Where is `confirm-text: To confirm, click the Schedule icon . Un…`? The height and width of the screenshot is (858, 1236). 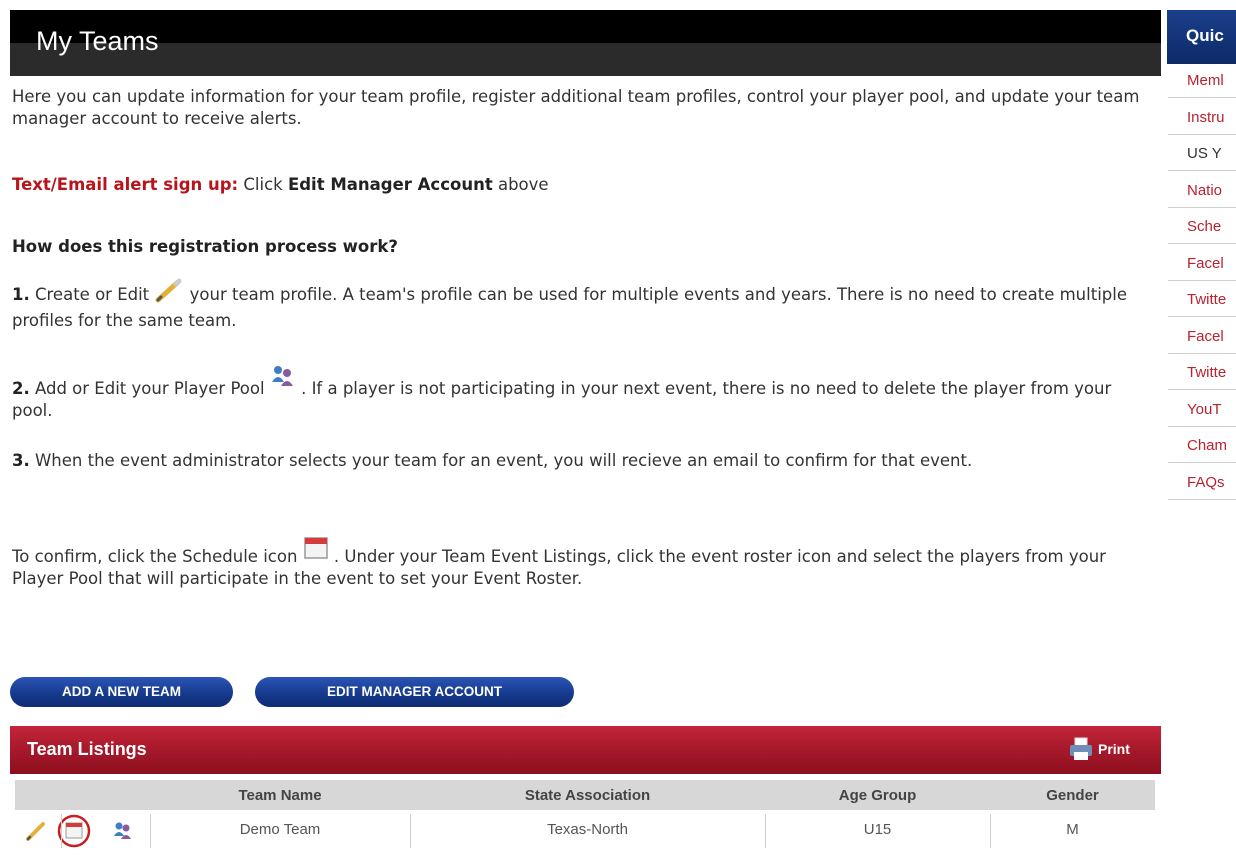 confirm-text: To confirm, click the Schedule icon . Un… is located at coordinates (582, 563).